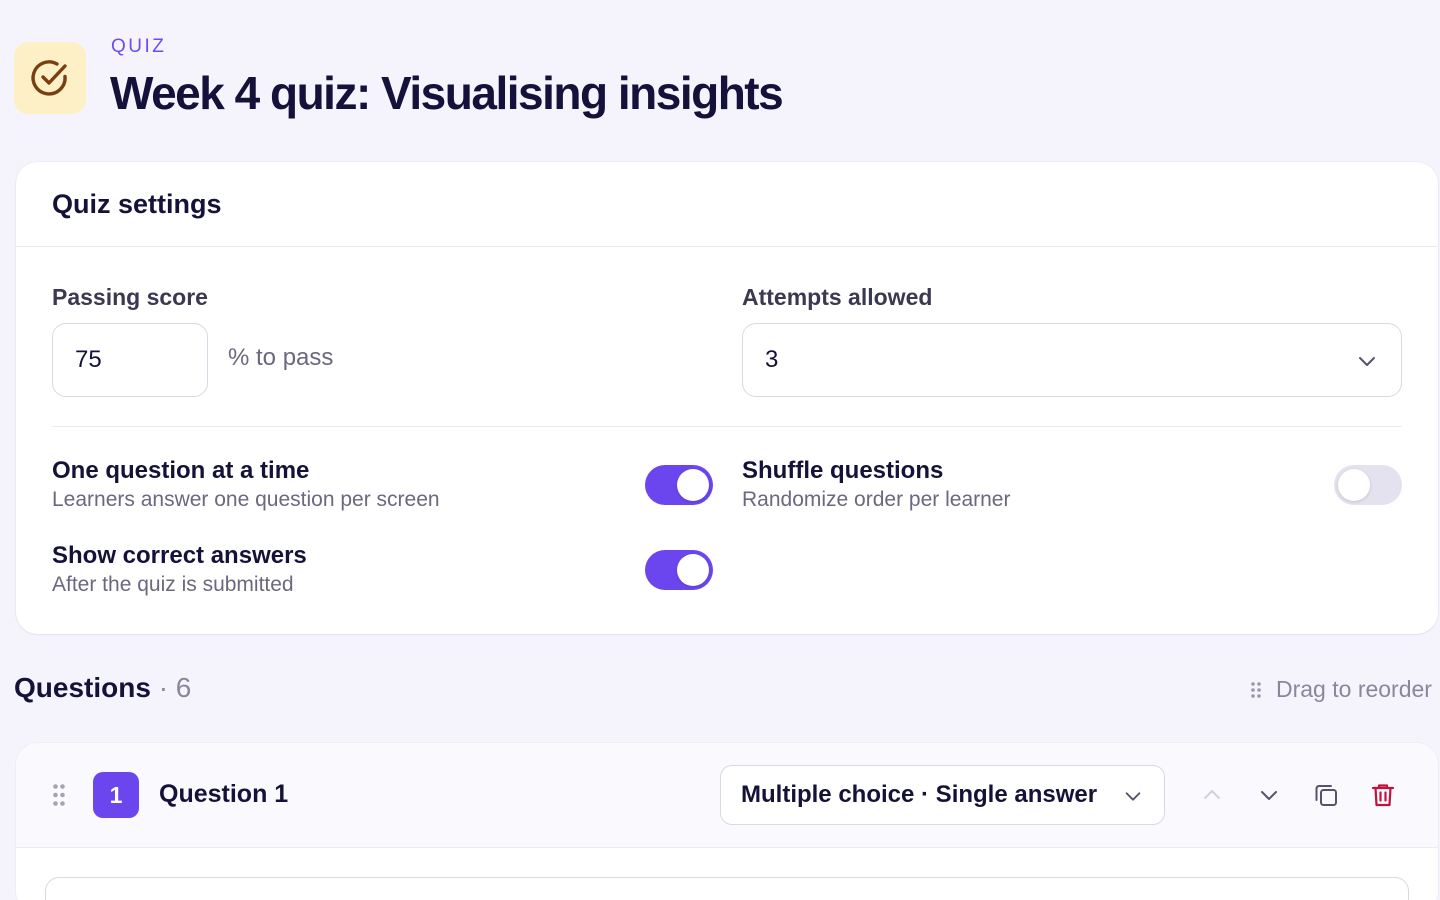 The height and width of the screenshot is (900, 1440). I want to click on questions-heading-label: Questions, so click(82, 687).